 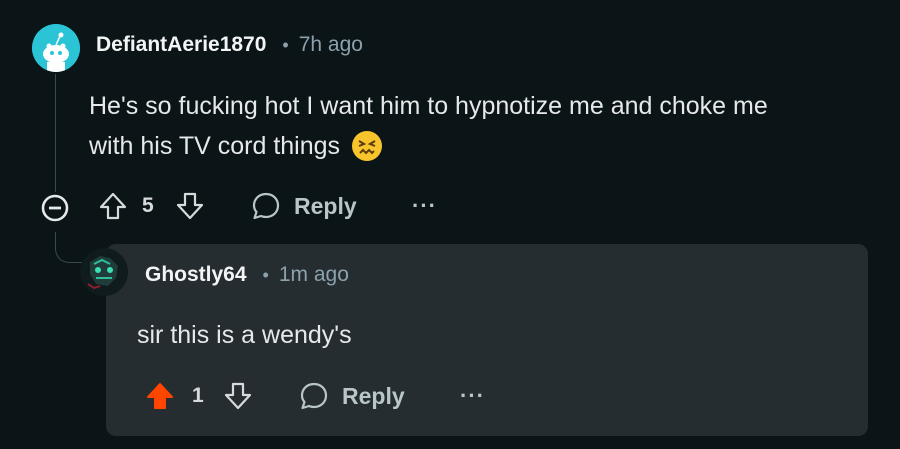 I want to click on arrow-up-icon, so click(x=113, y=206).